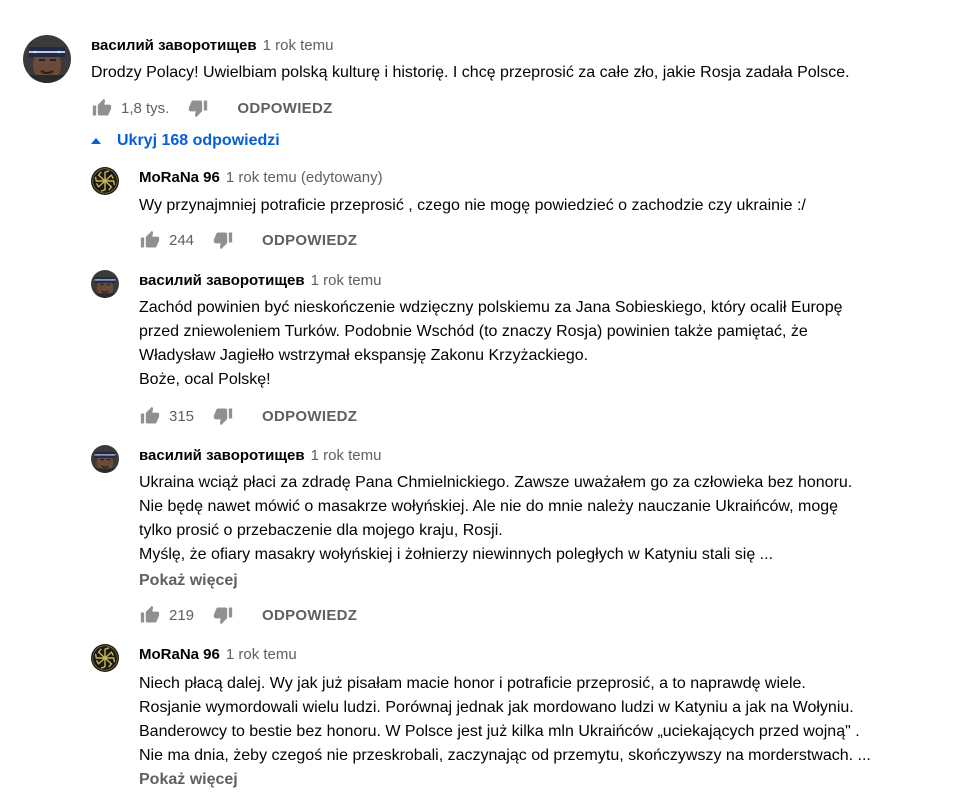 Image resolution: width=970 pixels, height=800 pixels. I want to click on comment-header: василий заворотищев 1 rok temu, so click(212, 46).